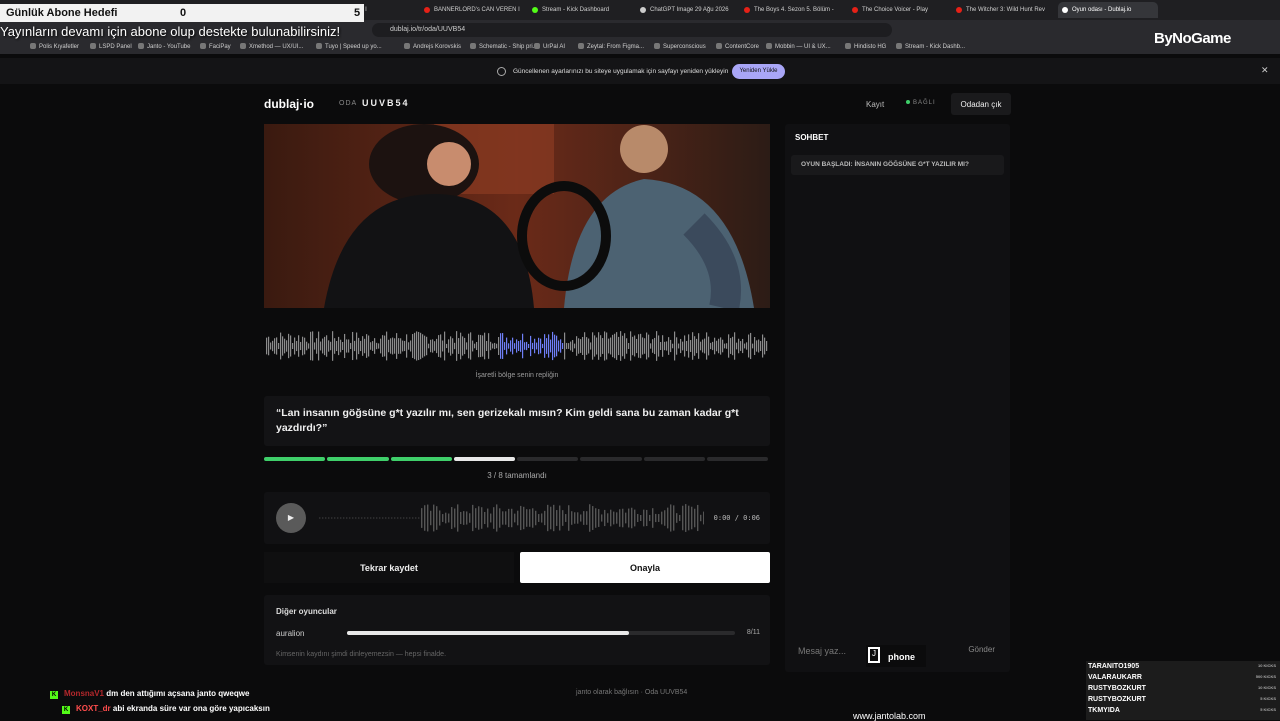 The width and height of the screenshot is (1280, 721). I want to click on chat-text: abi ekranda süre var ona göre yapıcaksın, so click(191, 708).